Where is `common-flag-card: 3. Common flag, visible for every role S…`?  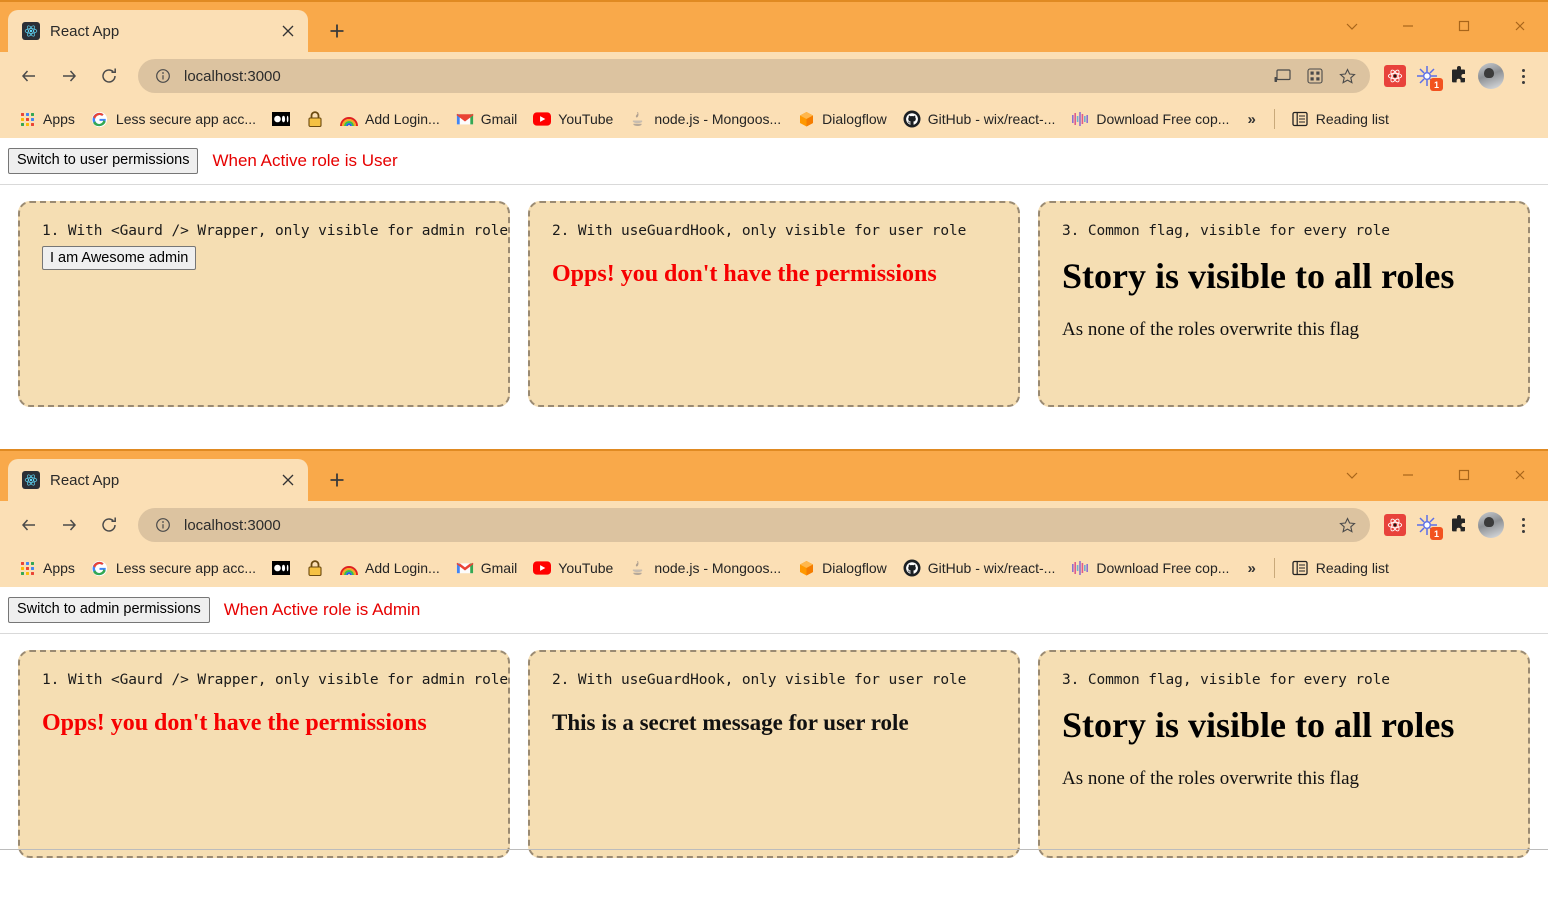 common-flag-card: 3. Common flag, visible for every role S… is located at coordinates (1284, 753).